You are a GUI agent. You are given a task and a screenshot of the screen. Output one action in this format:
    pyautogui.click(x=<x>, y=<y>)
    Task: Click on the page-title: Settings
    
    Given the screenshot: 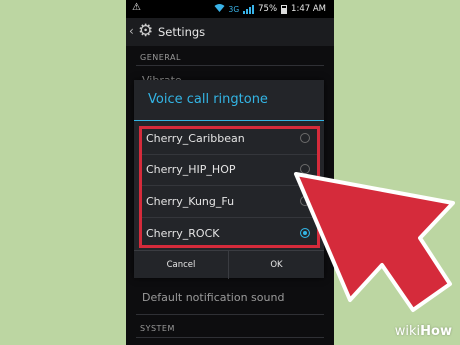 What is the action you would take?
    pyautogui.click(x=182, y=32)
    